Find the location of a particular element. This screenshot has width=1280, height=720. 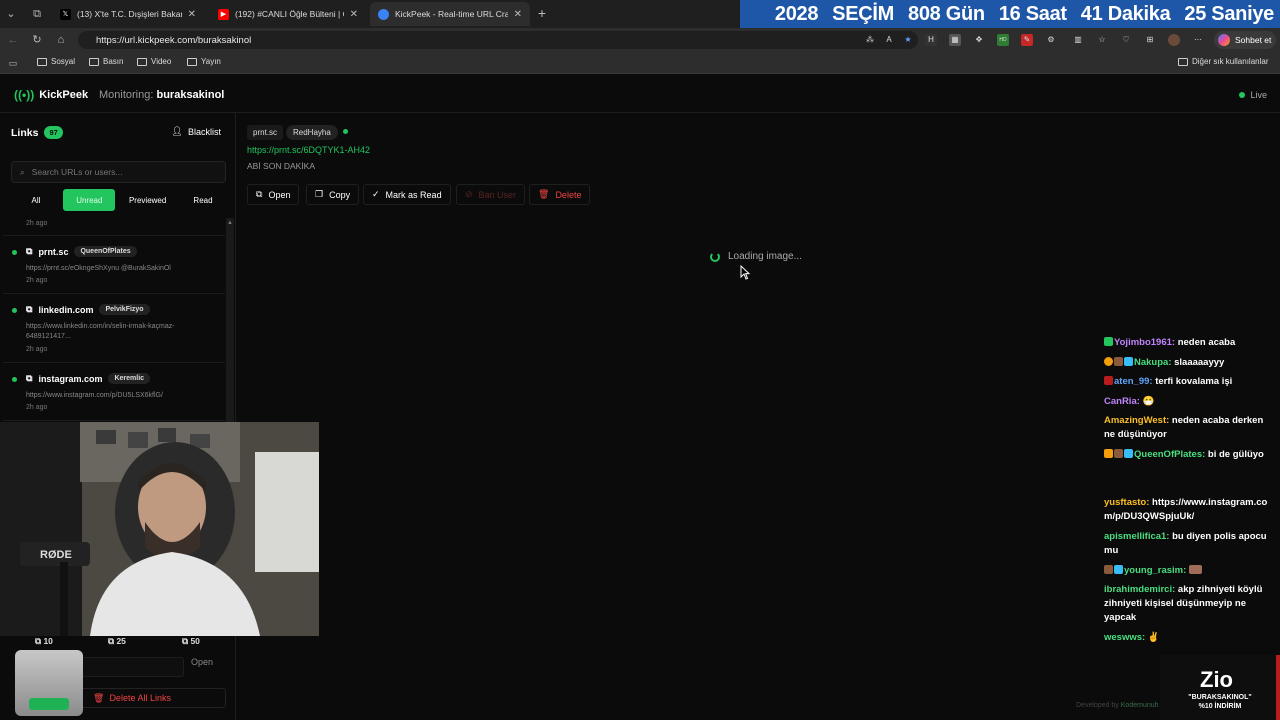

sponsor-logo: Zio is located at coordinates (1216, 679).